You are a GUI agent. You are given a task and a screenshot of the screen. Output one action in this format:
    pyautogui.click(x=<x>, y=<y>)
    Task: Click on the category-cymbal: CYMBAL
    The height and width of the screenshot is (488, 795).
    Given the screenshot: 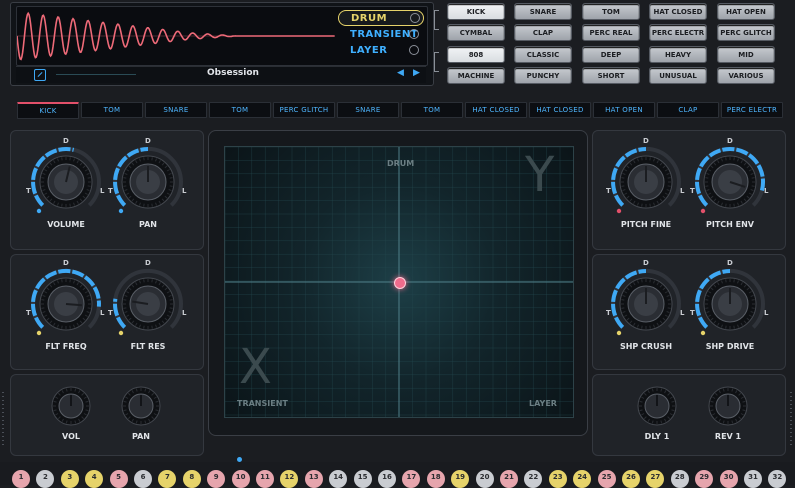 What is the action you would take?
    pyautogui.click(x=476, y=32)
    